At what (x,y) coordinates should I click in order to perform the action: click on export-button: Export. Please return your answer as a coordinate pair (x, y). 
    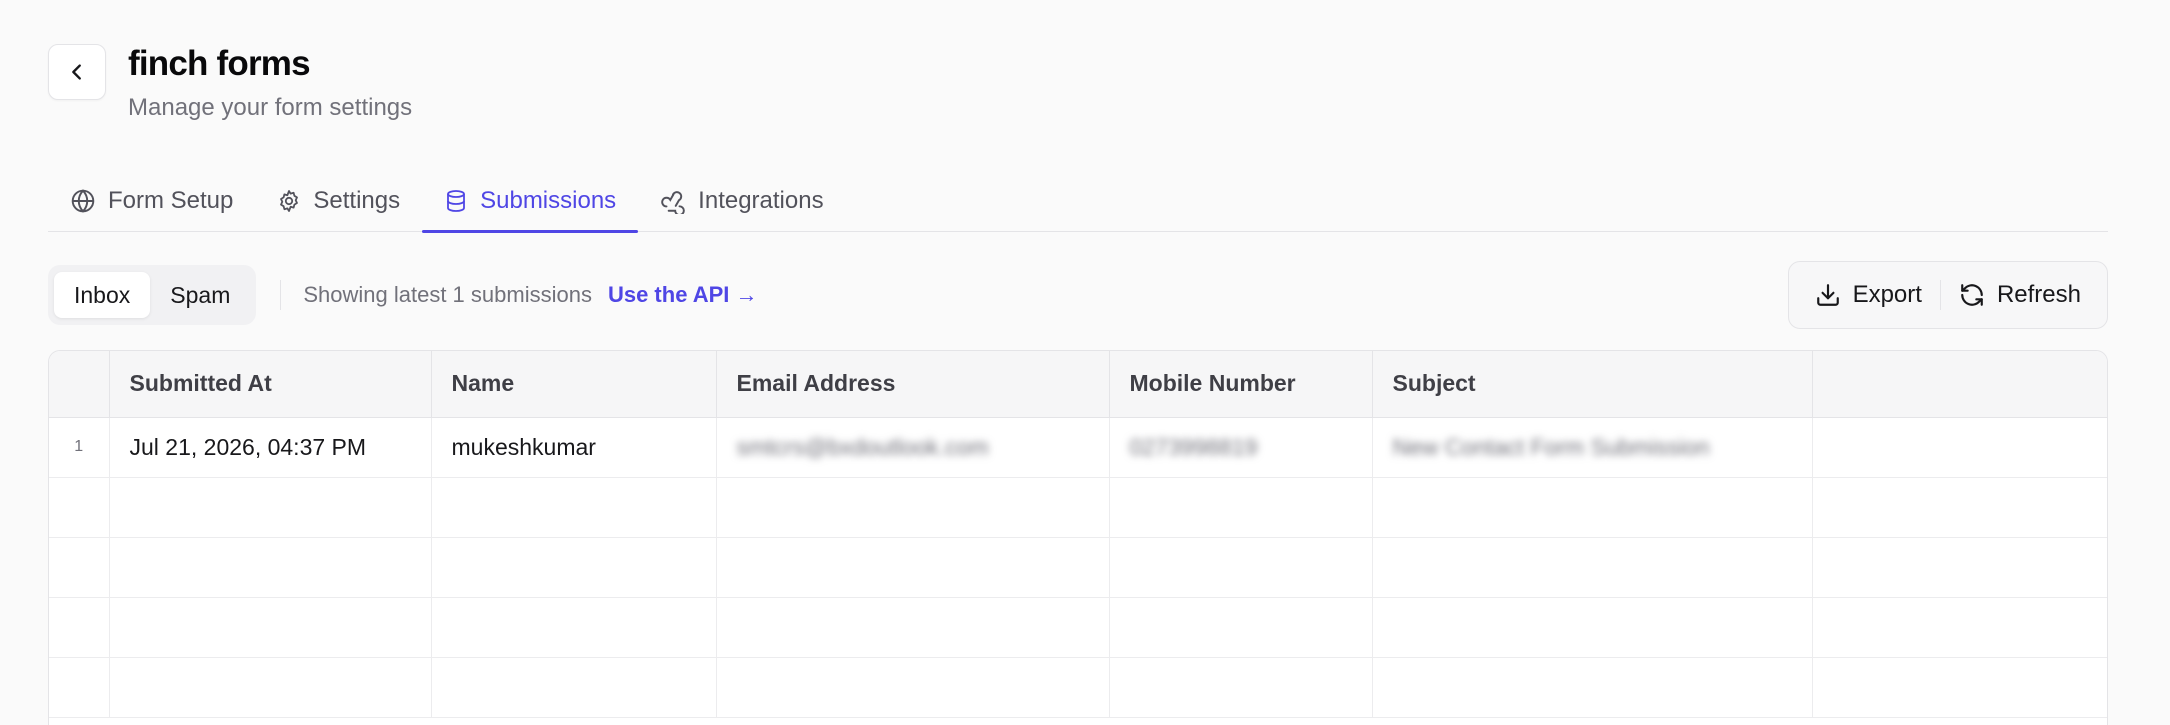
    Looking at the image, I should click on (1868, 295).